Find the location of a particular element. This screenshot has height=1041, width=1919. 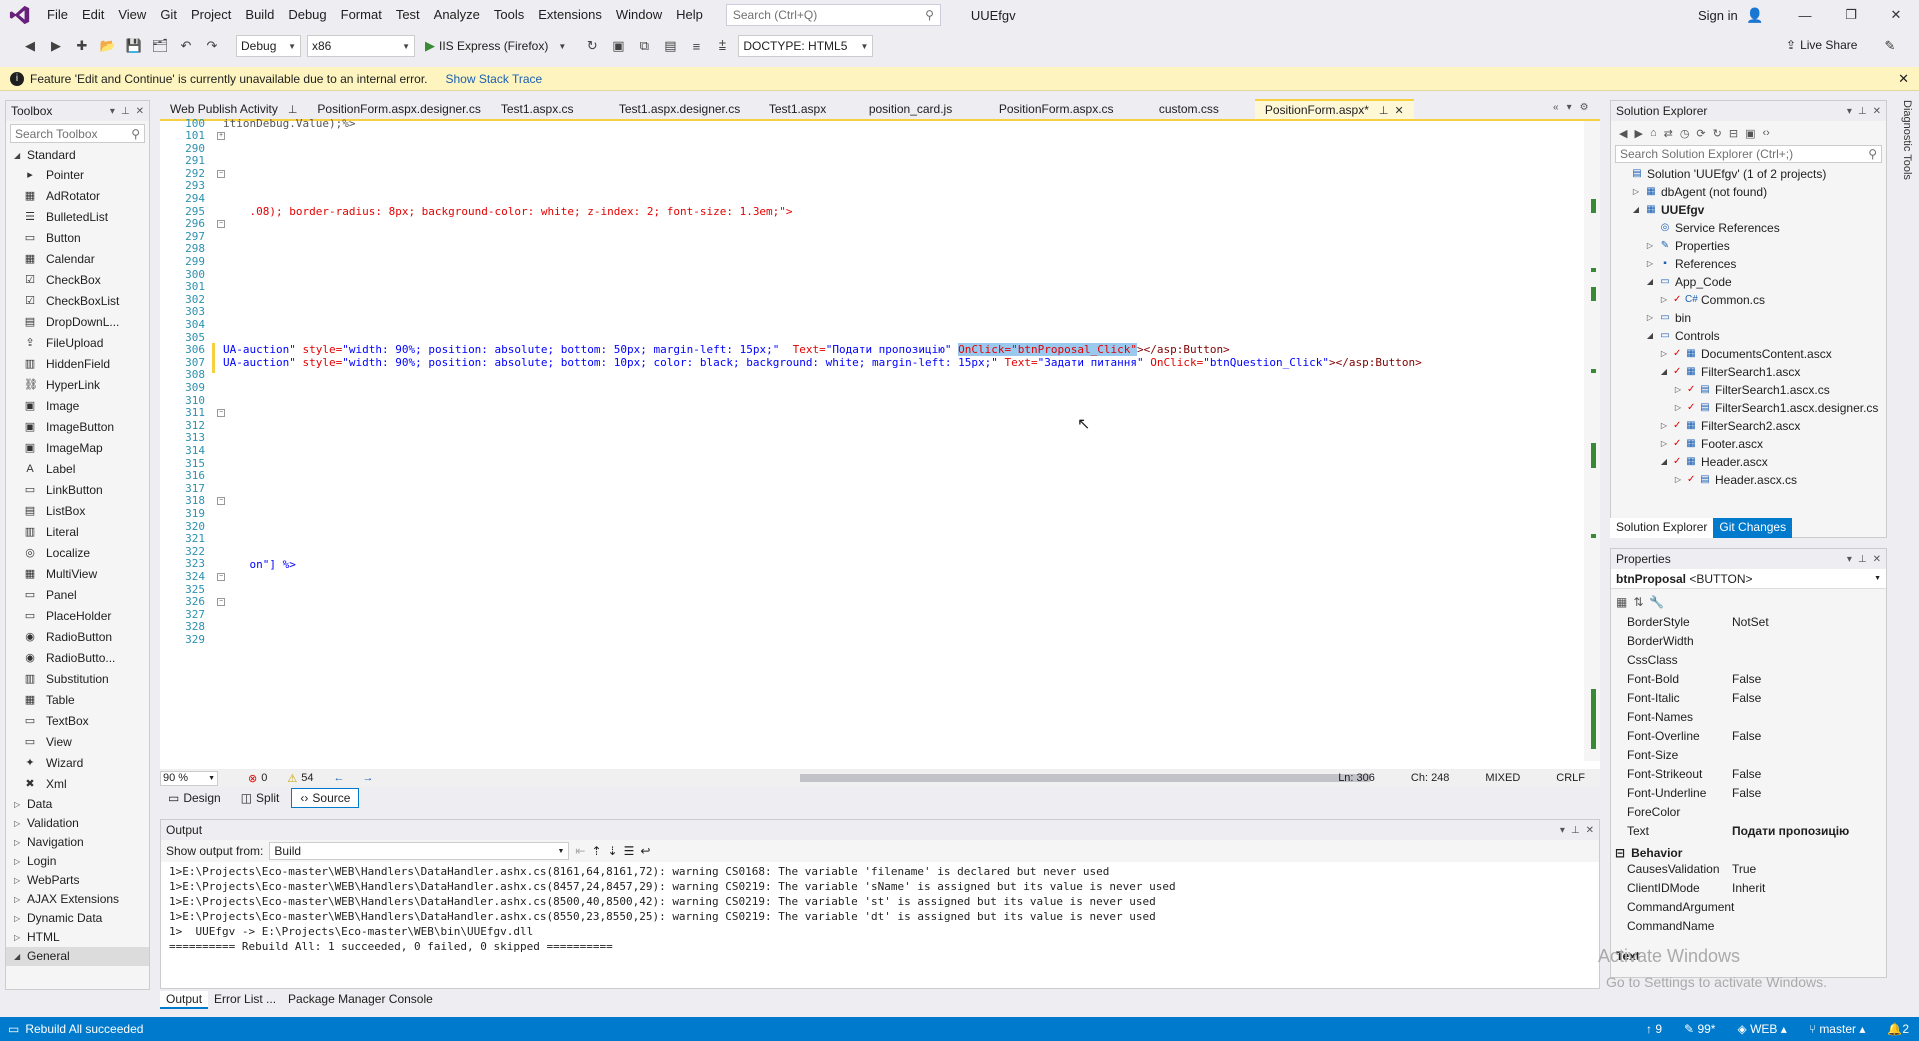

show-all-files-icon: ▣ is located at coordinates (1750, 133).